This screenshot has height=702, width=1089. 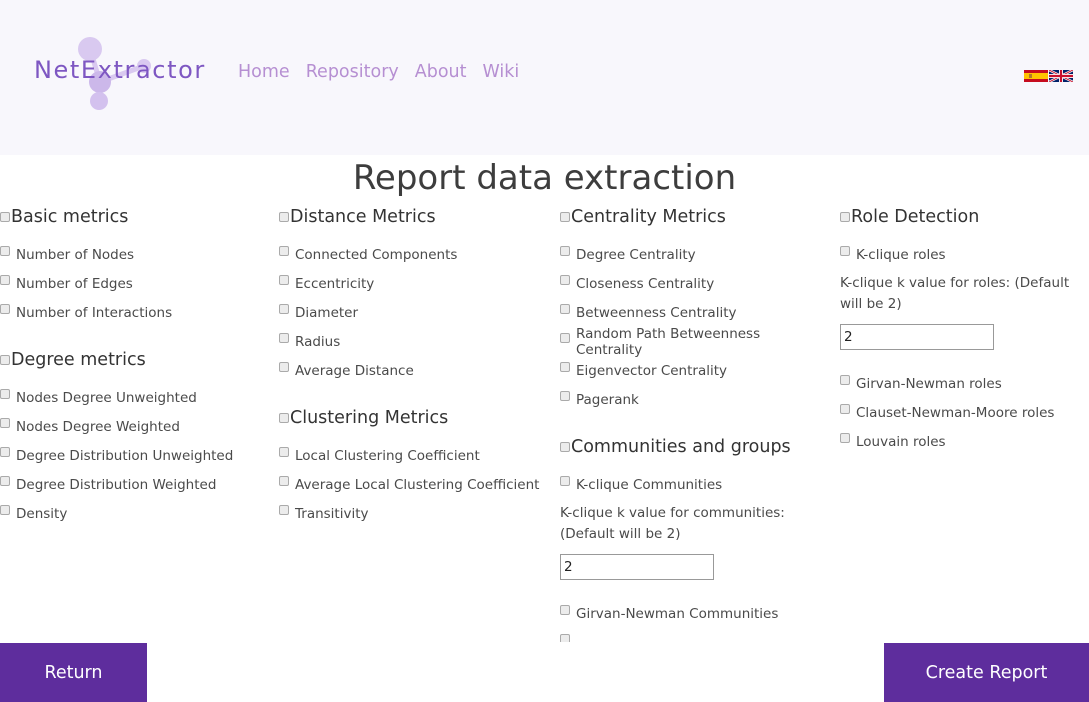 I want to click on option-label: Number of Edges, so click(x=74, y=283).